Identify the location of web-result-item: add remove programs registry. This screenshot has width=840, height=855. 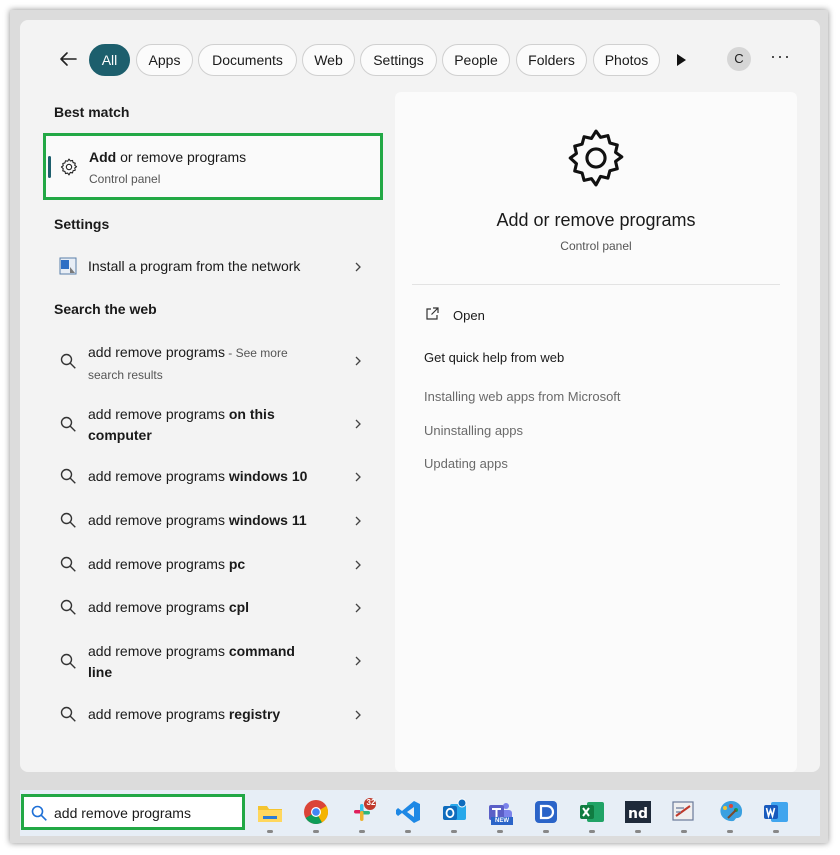
(213, 715).